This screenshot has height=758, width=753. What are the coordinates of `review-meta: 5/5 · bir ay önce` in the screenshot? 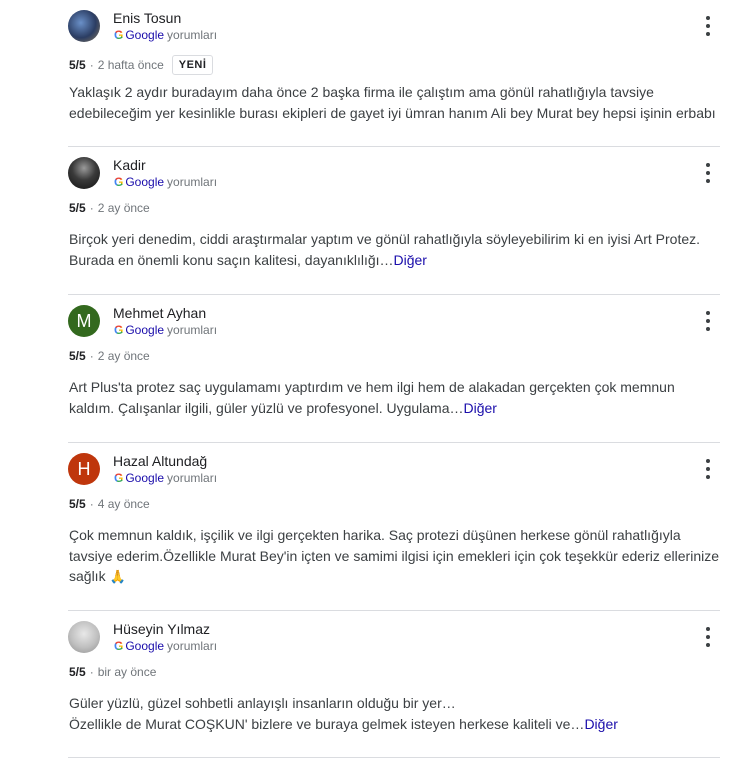 It's located at (112, 672).